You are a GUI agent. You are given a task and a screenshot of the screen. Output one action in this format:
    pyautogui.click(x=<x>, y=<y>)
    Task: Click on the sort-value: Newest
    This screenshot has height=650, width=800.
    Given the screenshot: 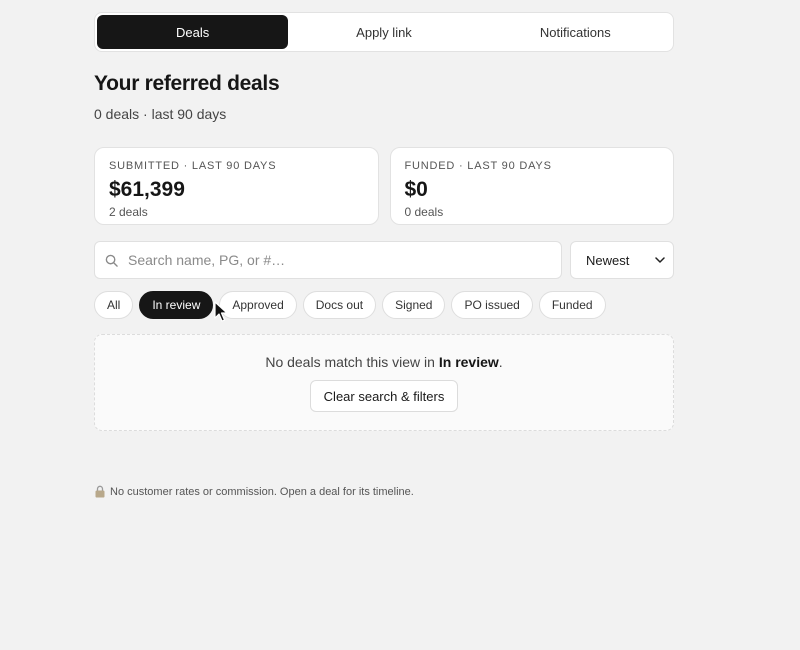 What is the action you would take?
    pyautogui.click(x=608, y=260)
    